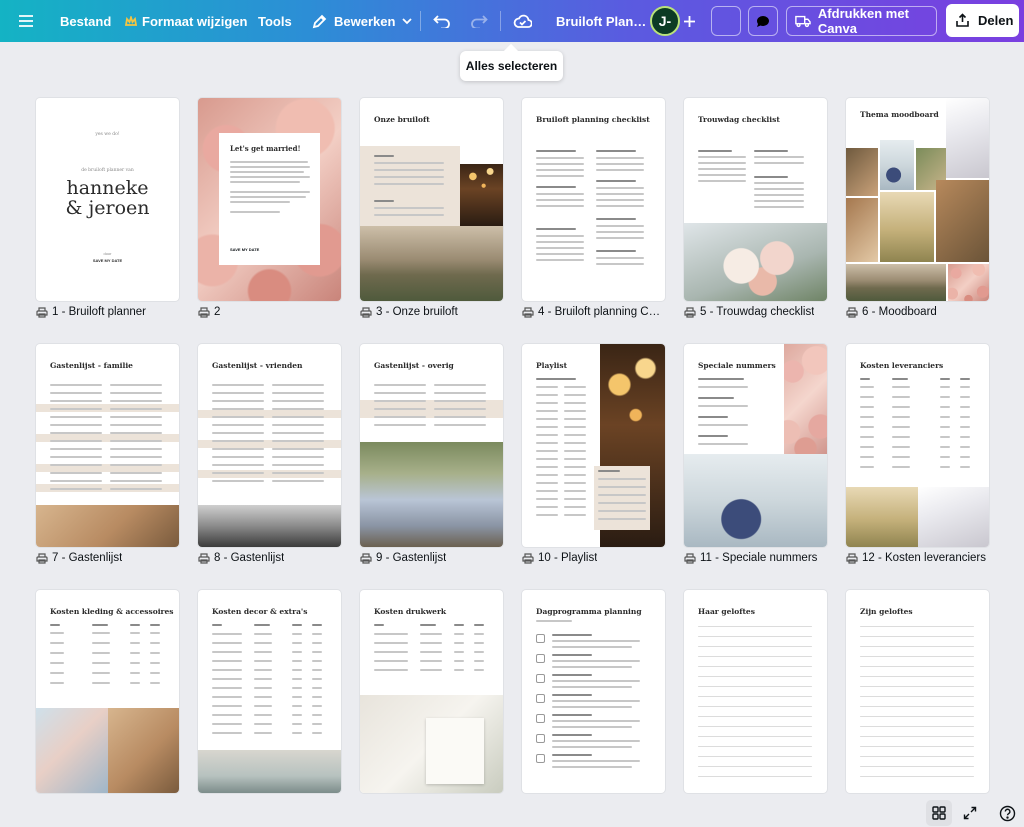  Describe the element at coordinates (269, 445) in the screenshot. I see `page-thumbnail: Gastenlijst - vrienden` at that location.